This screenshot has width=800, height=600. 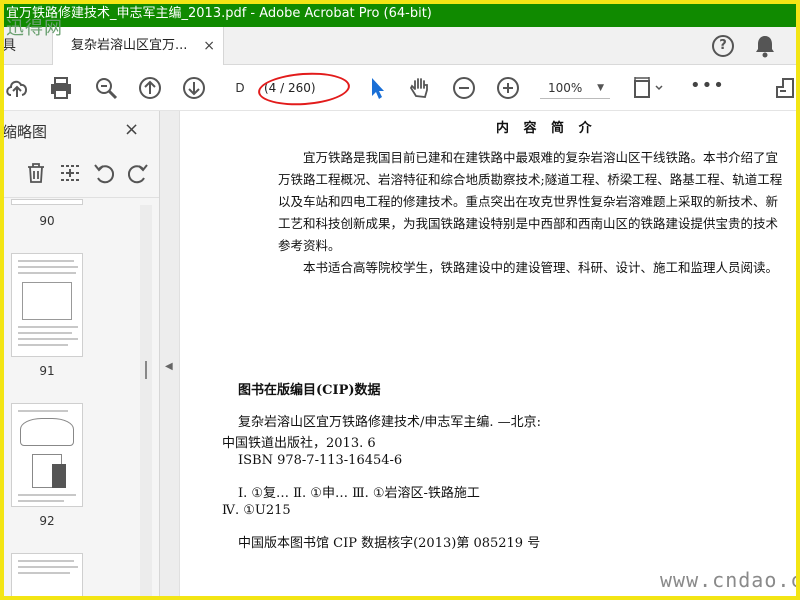 I want to click on watermark-logo: 迅得网, so click(x=34, y=28).